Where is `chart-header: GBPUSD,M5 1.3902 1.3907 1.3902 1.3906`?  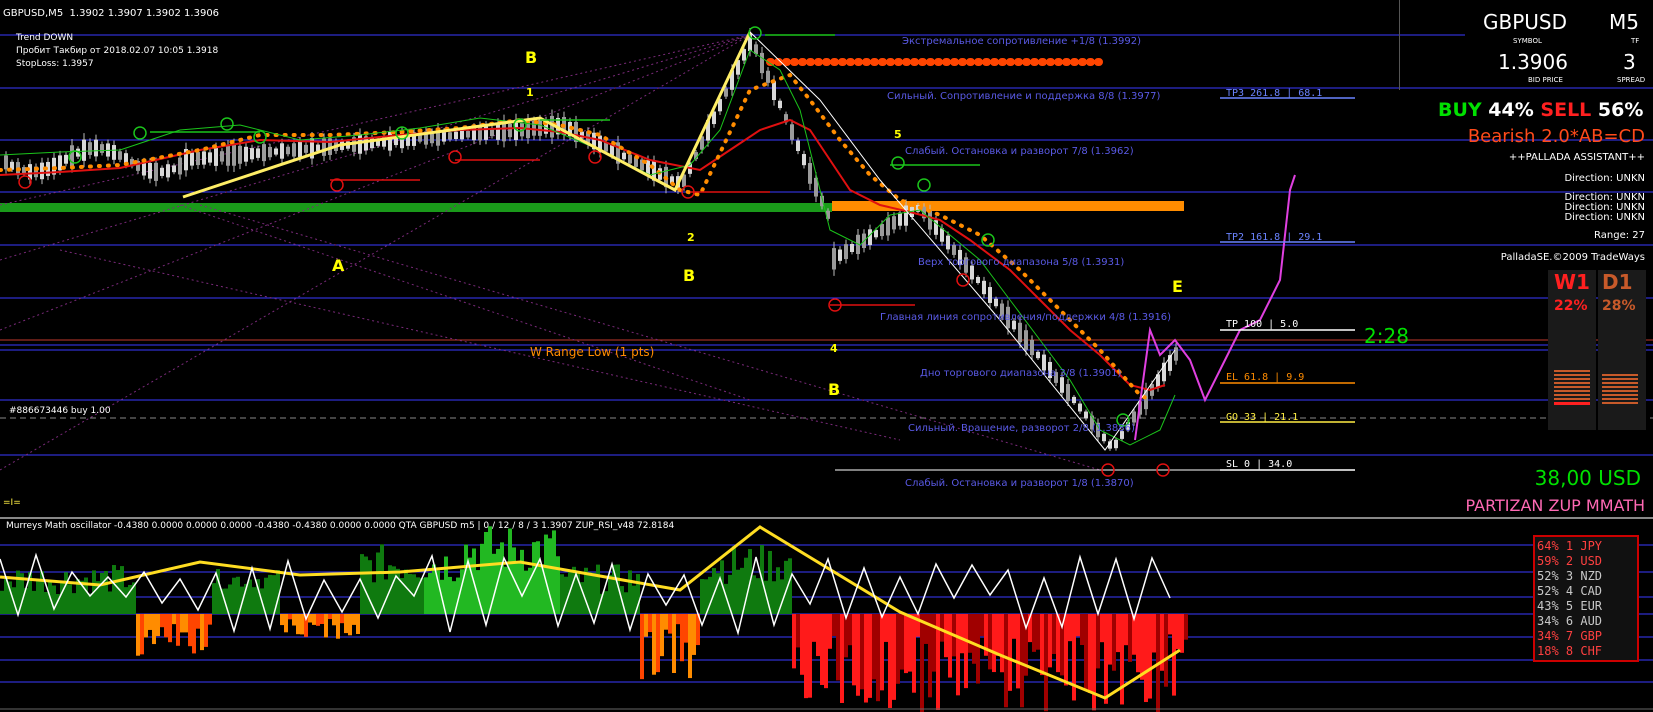 chart-header: GBPUSD,M5 1.3902 1.3907 1.3902 1.3906 is located at coordinates (111, 13).